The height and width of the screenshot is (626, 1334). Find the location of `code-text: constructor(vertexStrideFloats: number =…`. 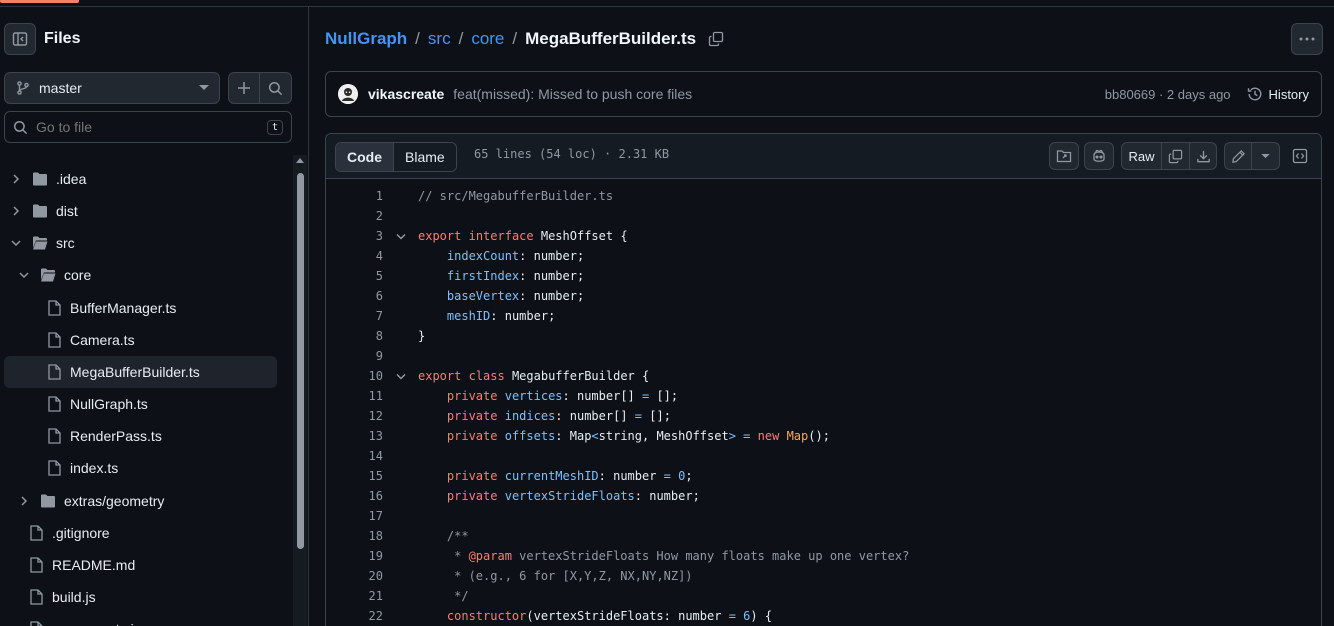

code-text: constructor(vertexStrideFloats: number =… is located at coordinates (609, 616).